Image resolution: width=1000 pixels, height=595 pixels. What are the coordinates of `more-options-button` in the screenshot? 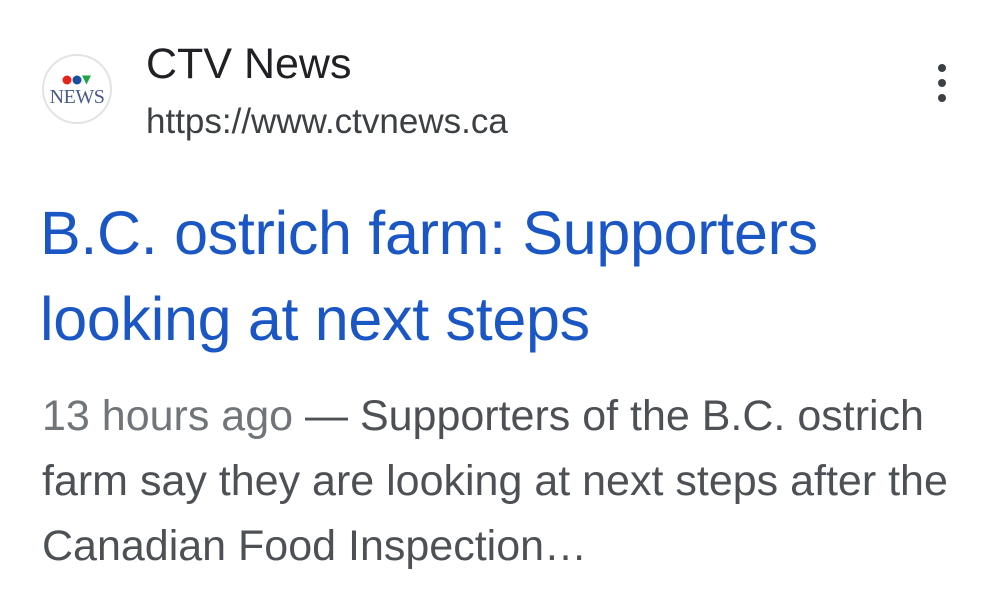 It's located at (942, 83).